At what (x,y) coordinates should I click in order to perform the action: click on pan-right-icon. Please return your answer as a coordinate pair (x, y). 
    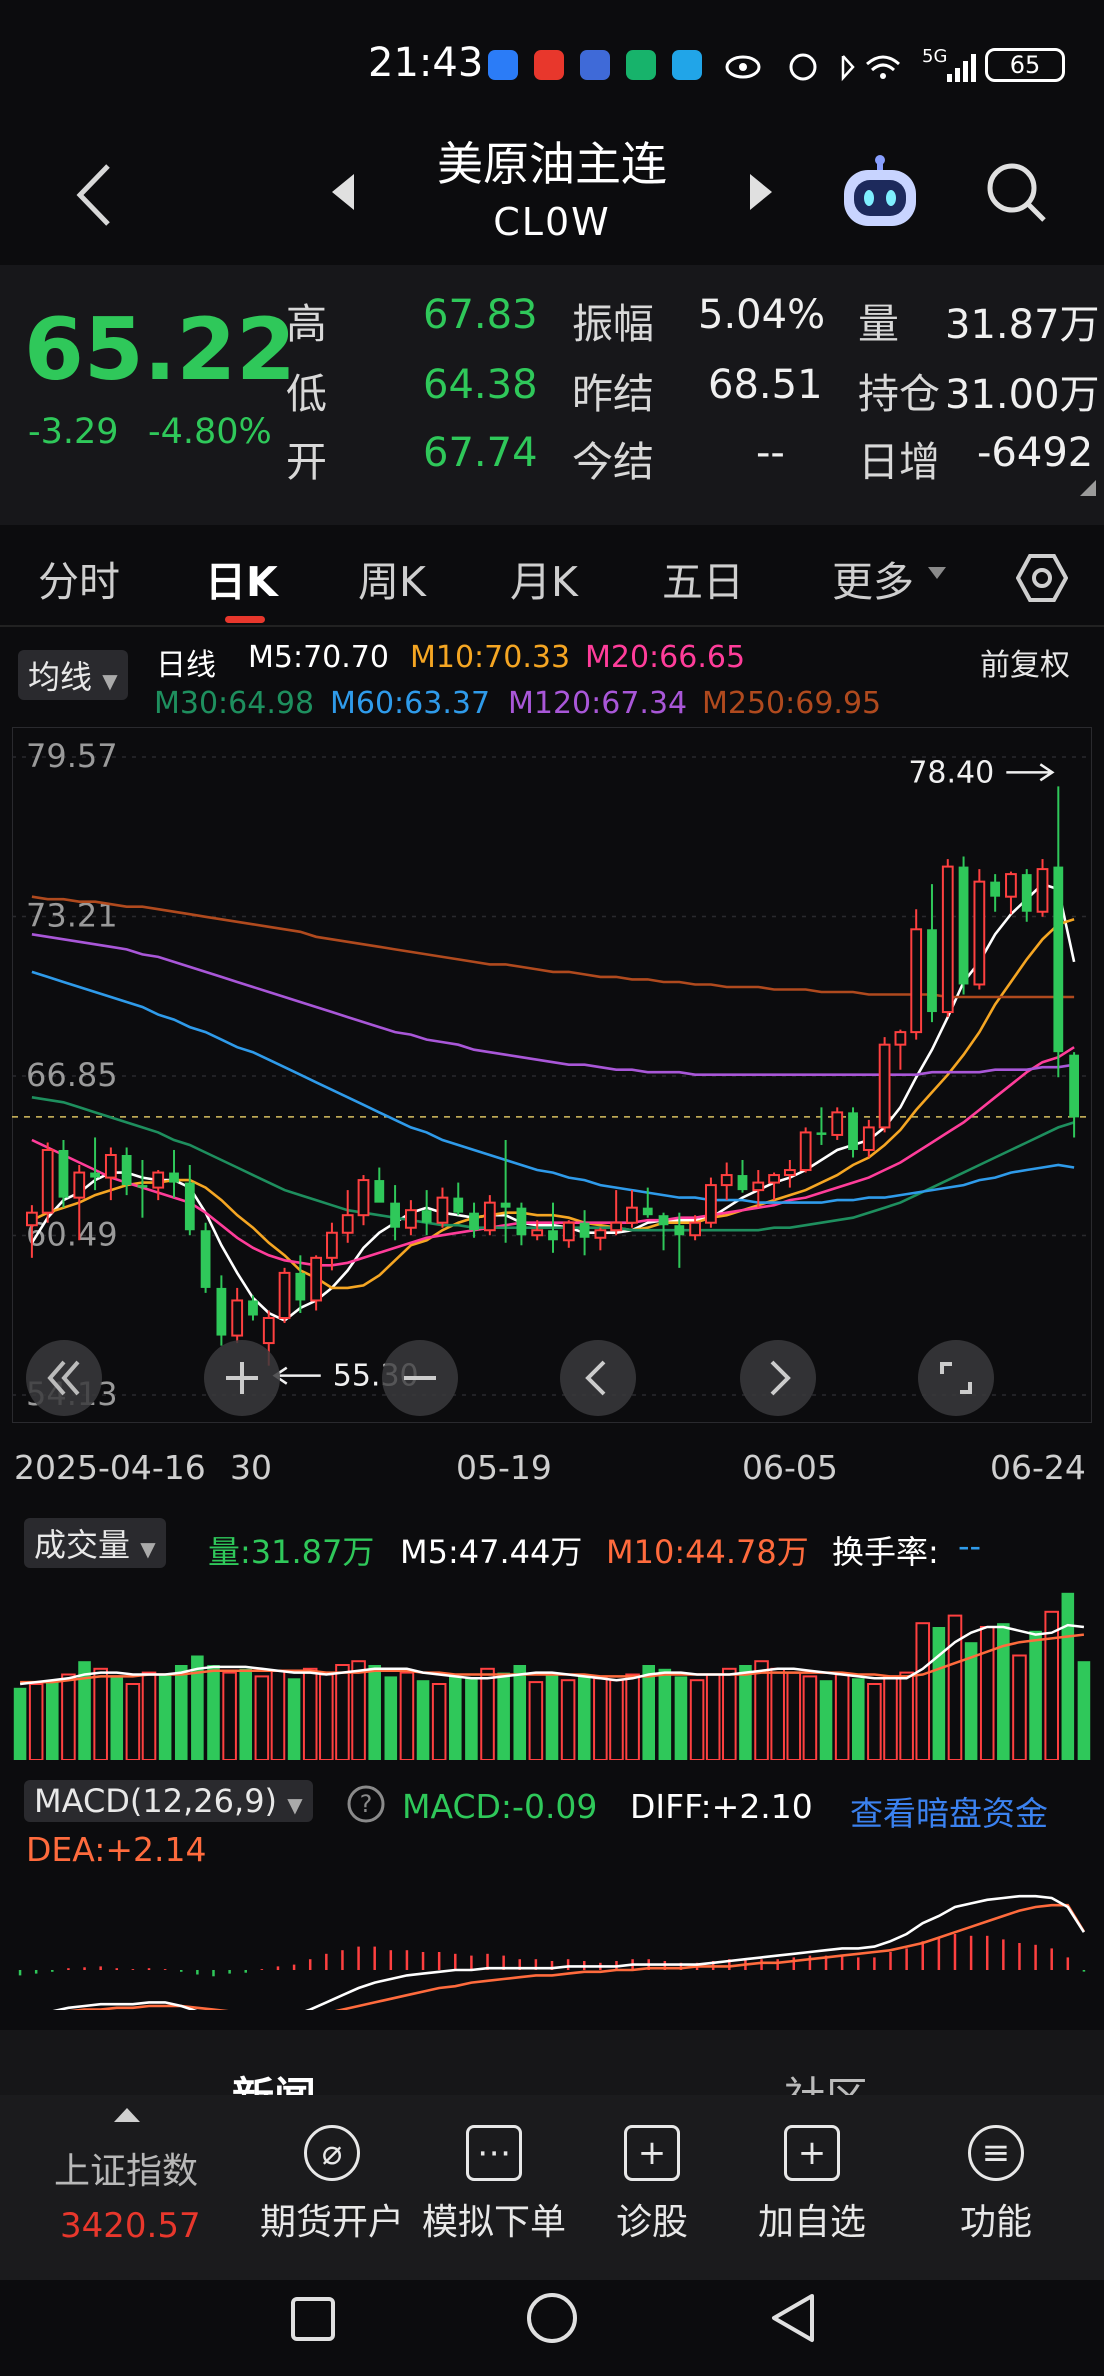
    Looking at the image, I should click on (778, 1378).